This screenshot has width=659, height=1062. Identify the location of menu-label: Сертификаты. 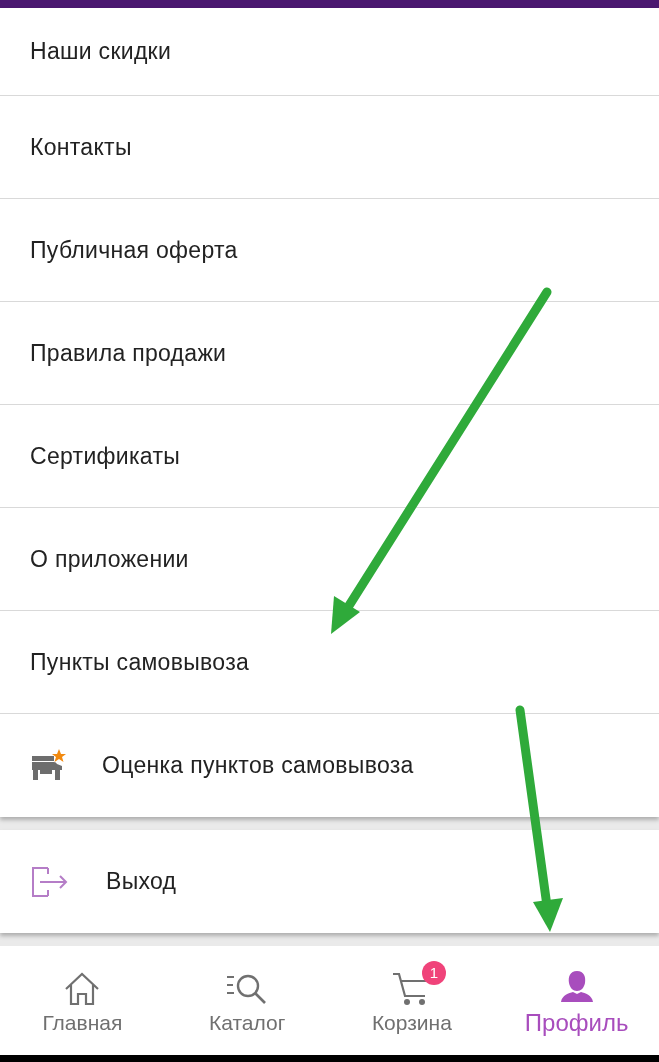
(105, 456).